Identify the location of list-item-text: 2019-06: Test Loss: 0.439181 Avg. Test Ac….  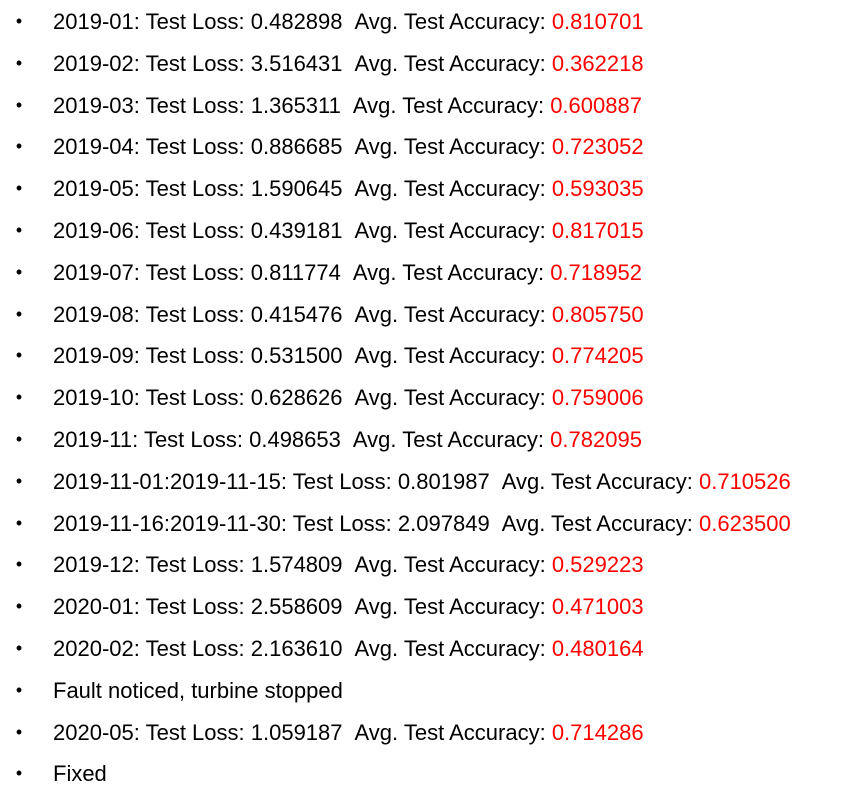
(348, 231).